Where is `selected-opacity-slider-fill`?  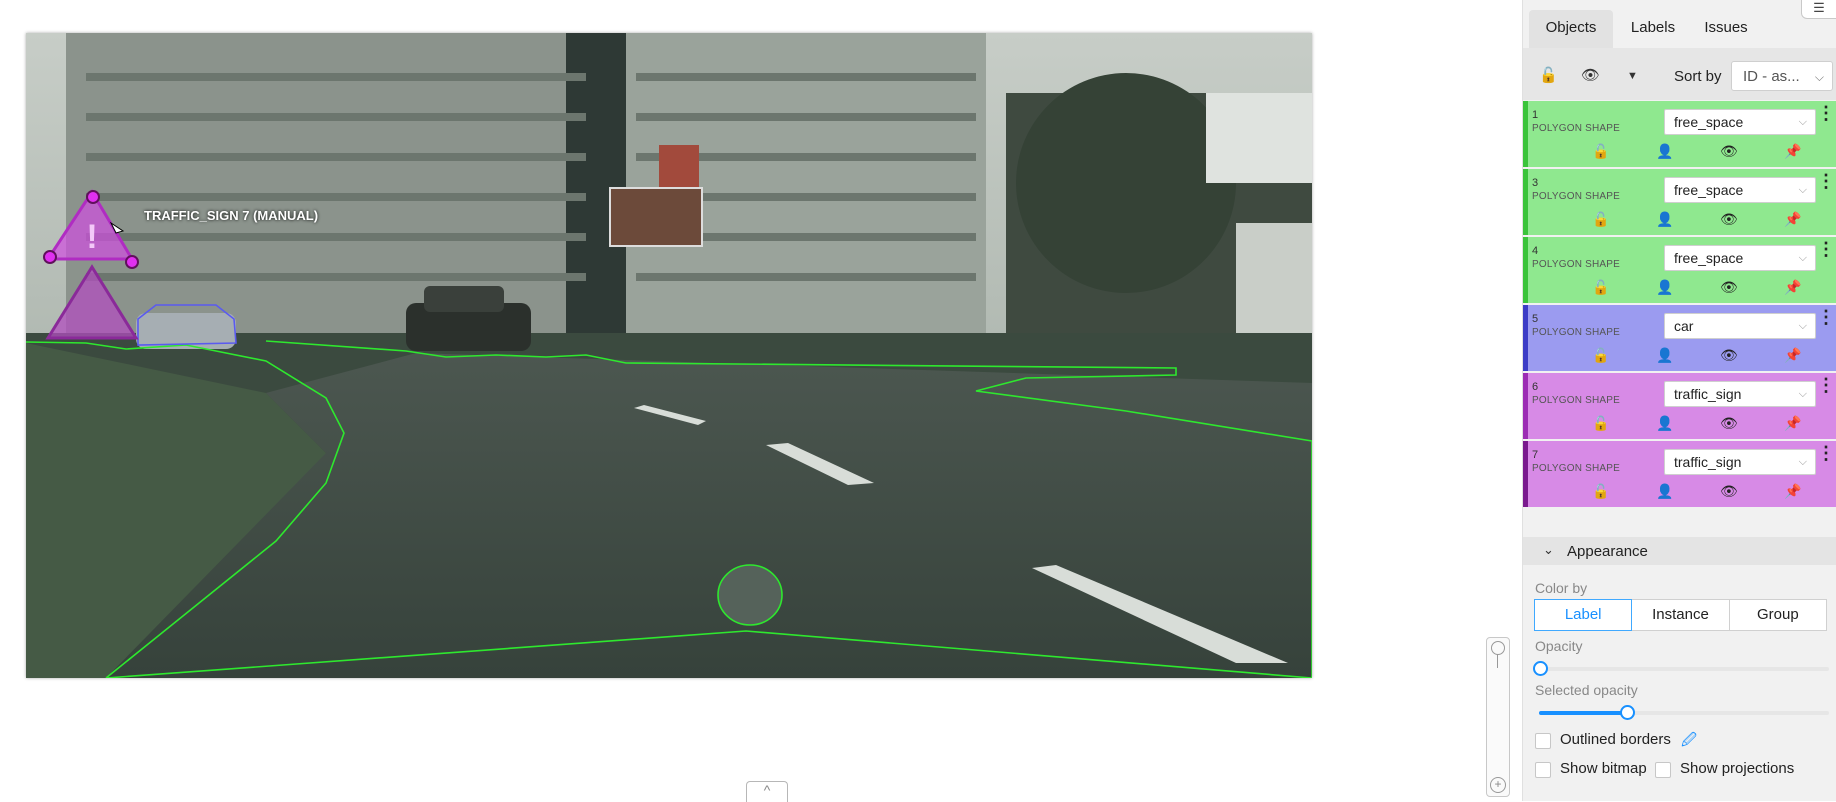 selected-opacity-slider-fill is located at coordinates (1582, 713).